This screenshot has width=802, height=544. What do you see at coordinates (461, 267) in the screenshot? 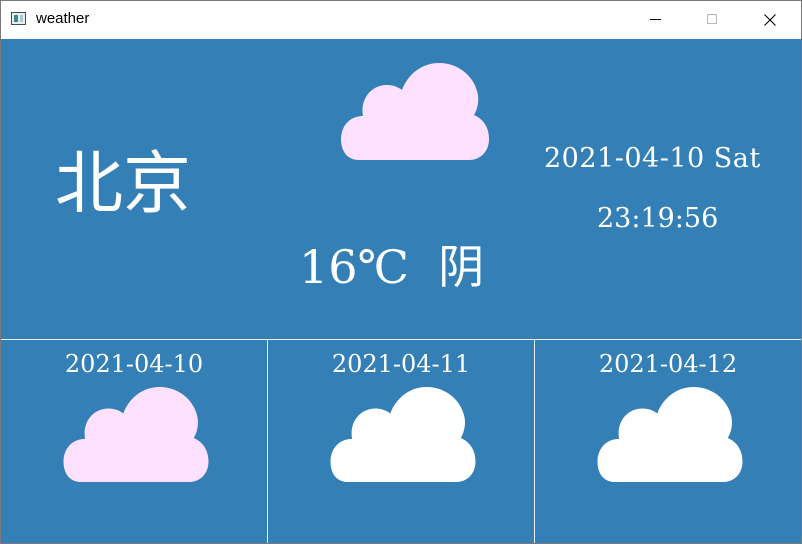
I see `weather-condition: 阴` at bounding box center [461, 267].